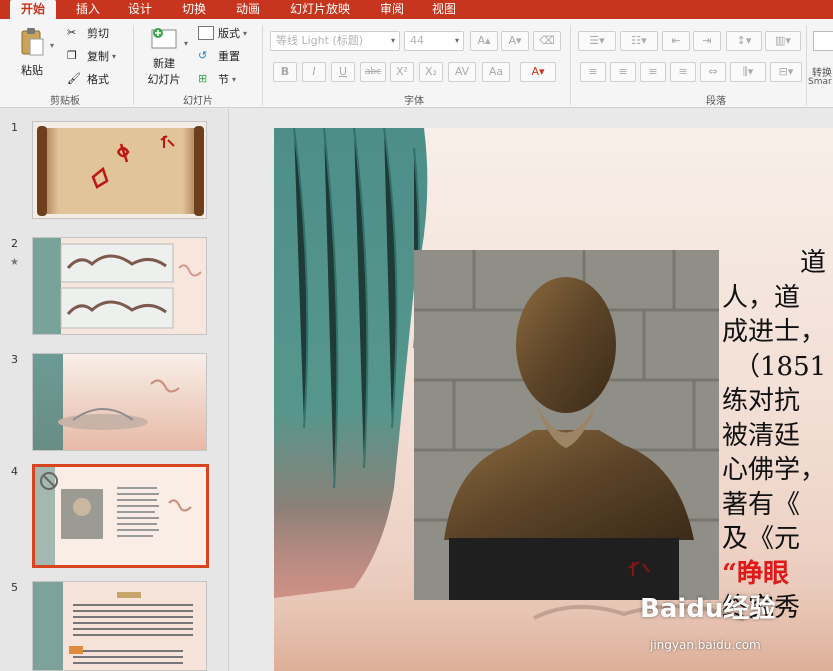 The width and height of the screenshot is (833, 671). Describe the element at coordinates (593, 72) in the screenshot. I see `align-left-button: ≡` at that location.